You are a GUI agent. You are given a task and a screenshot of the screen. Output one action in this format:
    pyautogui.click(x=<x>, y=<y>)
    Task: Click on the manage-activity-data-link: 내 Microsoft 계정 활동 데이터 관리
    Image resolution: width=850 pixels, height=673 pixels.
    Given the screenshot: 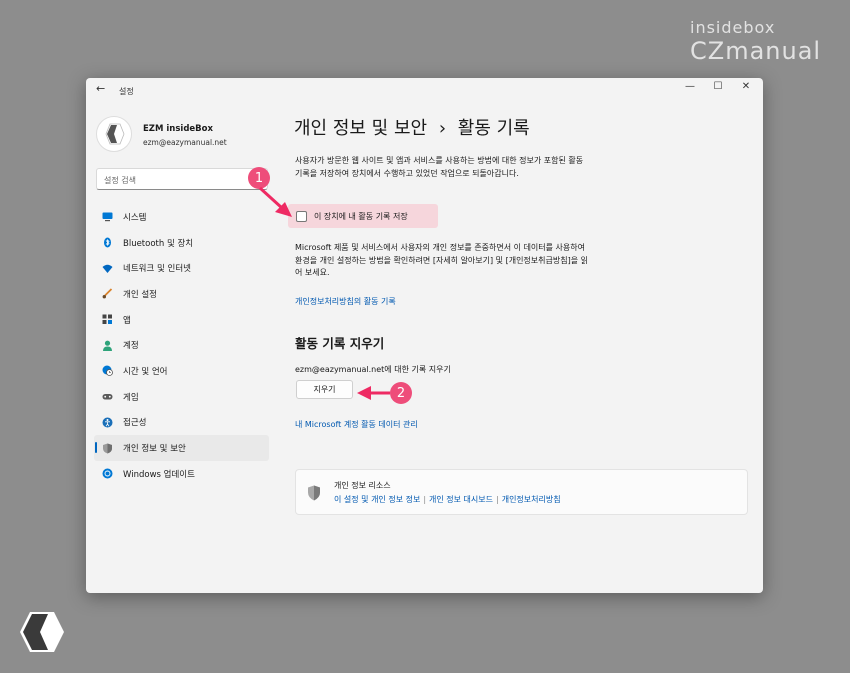 What is the action you would take?
    pyautogui.click(x=356, y=424)
    